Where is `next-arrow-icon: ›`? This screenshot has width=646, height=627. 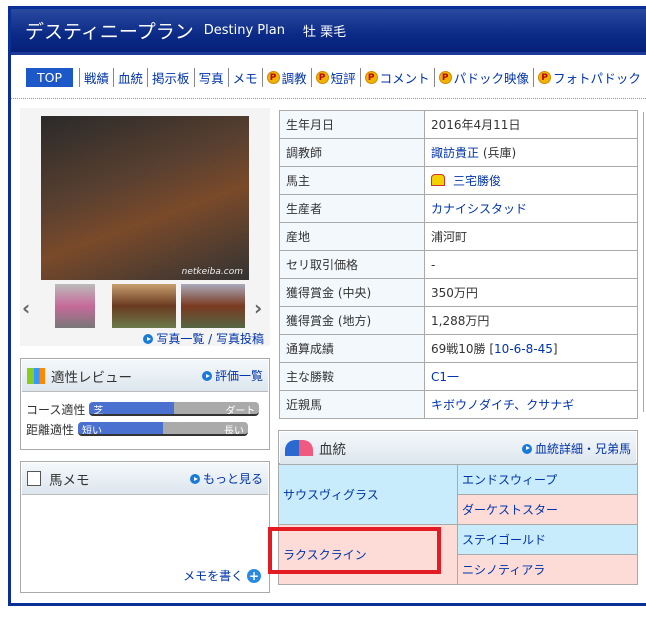 next-arrow-icon: › is located at coordinates (258, 308).